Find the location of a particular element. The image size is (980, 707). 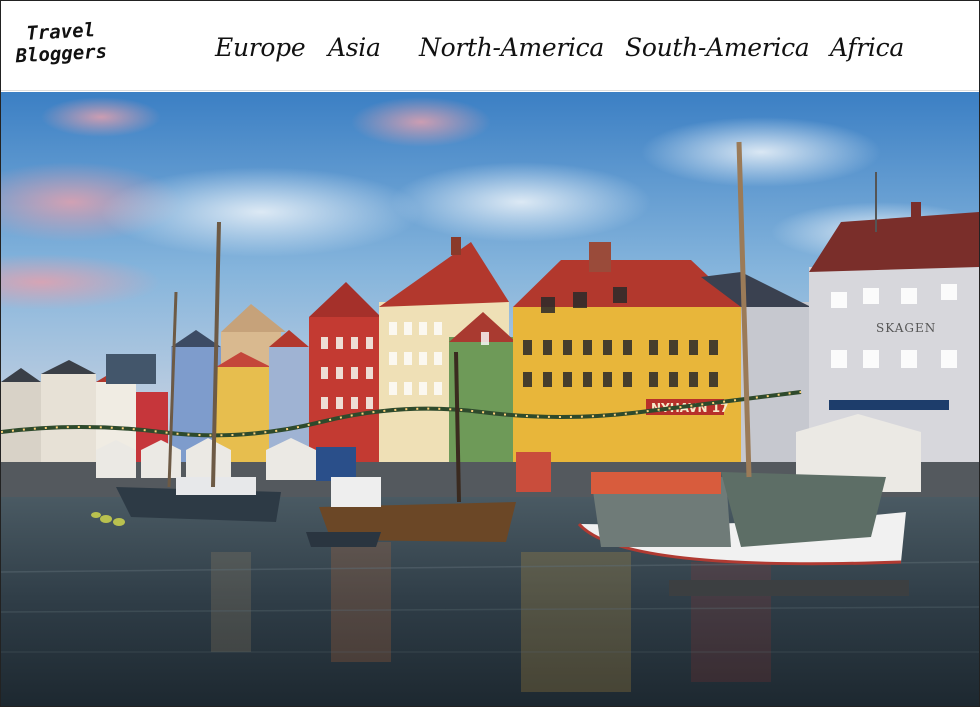

nav-link-africa: Africa is located at coordinates (867, 48).